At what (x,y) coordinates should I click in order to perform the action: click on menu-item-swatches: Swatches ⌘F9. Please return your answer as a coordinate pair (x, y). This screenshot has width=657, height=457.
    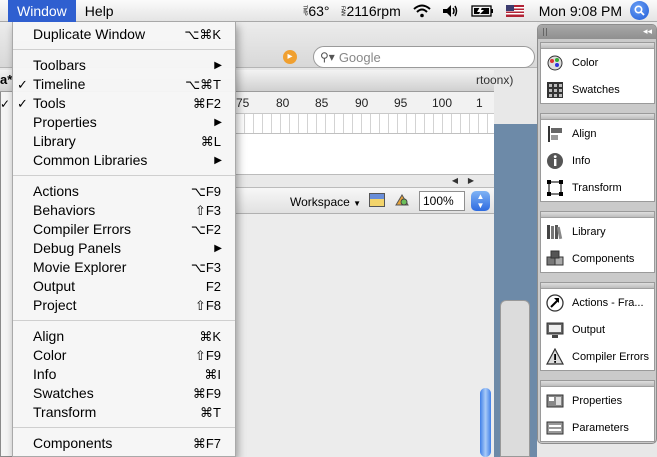
    Looking at the image, I should click on (124, 393).